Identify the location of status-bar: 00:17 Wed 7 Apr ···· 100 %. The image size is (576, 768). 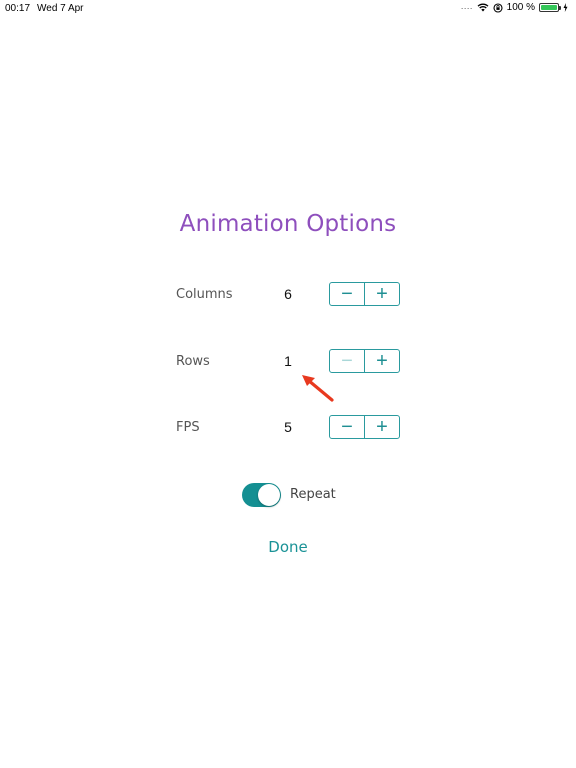
(288, 8).